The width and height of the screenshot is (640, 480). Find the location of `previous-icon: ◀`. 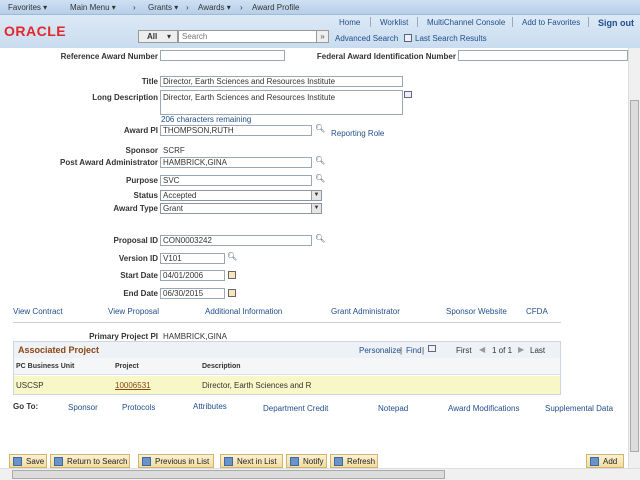

previous-icon: ◀ is located at coordinates (482, 349).